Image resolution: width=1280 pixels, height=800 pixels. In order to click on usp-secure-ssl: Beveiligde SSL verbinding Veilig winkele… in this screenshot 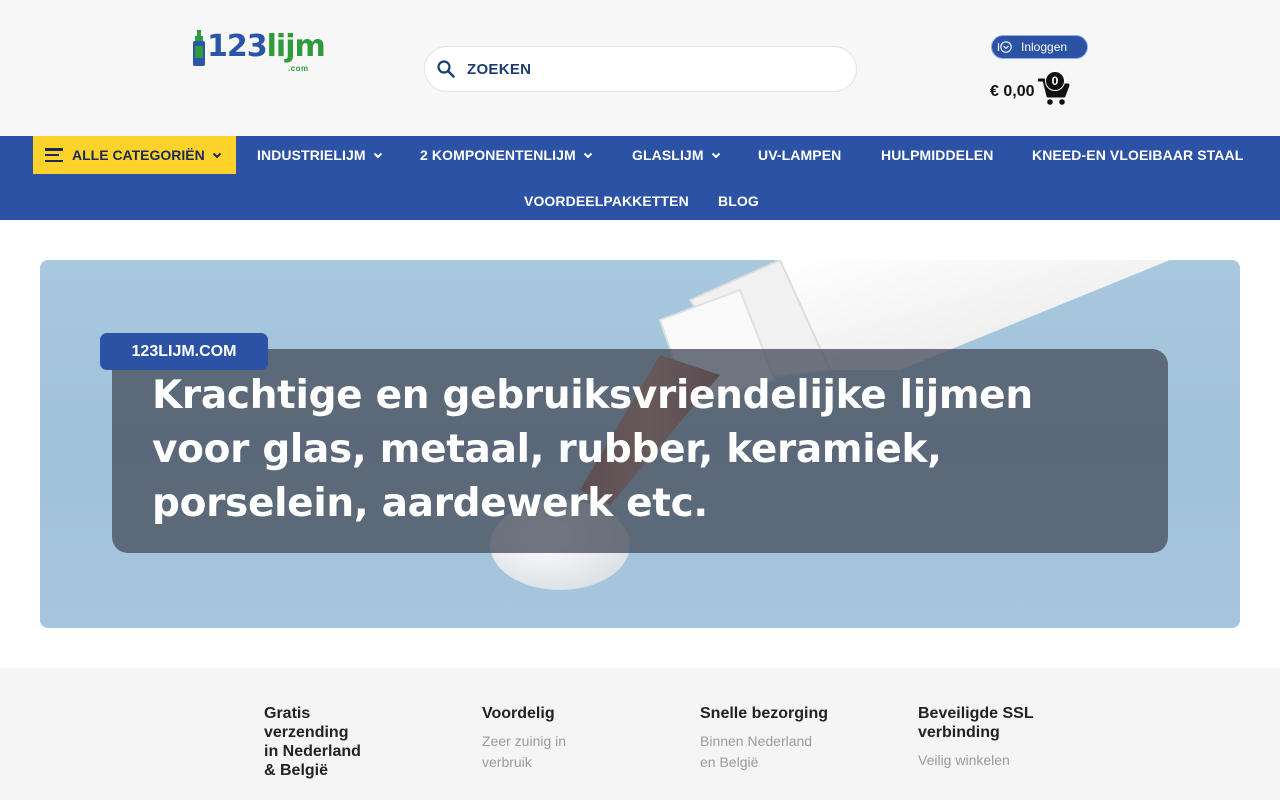, I will do `click(983, 737)`.